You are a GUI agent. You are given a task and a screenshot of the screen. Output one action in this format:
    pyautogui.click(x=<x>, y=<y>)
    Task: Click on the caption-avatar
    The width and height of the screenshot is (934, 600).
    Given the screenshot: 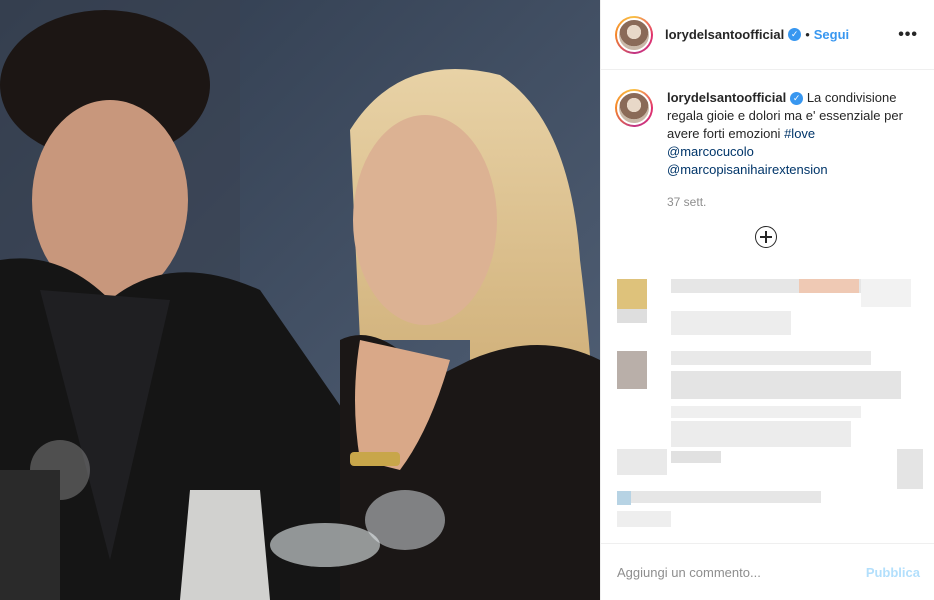 What is the action you would take?
    pyautogui.click(x=634, y=108)
    